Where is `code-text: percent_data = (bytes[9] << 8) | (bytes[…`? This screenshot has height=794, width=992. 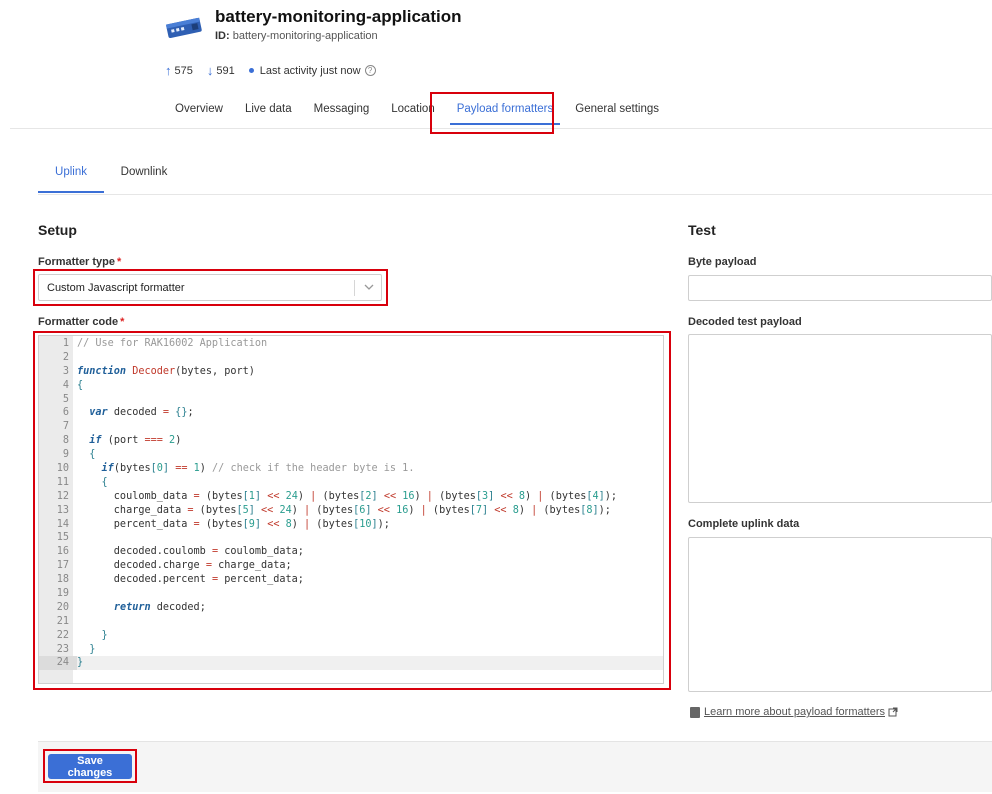
code-text: percent_data = (bytes[9] << 8) | (bytes[… is located at coordinates (233, 524).